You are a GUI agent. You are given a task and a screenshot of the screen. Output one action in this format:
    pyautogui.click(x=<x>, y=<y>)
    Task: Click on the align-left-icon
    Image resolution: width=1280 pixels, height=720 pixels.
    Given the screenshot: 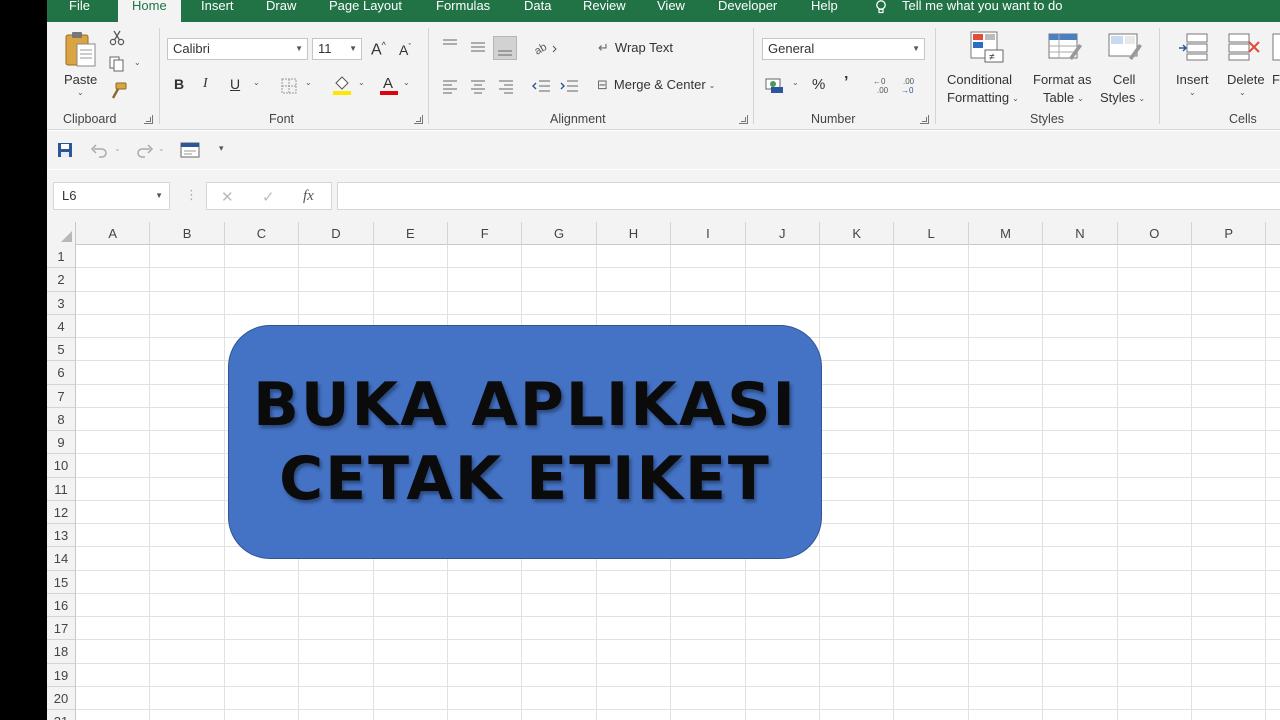 What is the action you would take?
    pyautogui.click(x=450, y=86)
    